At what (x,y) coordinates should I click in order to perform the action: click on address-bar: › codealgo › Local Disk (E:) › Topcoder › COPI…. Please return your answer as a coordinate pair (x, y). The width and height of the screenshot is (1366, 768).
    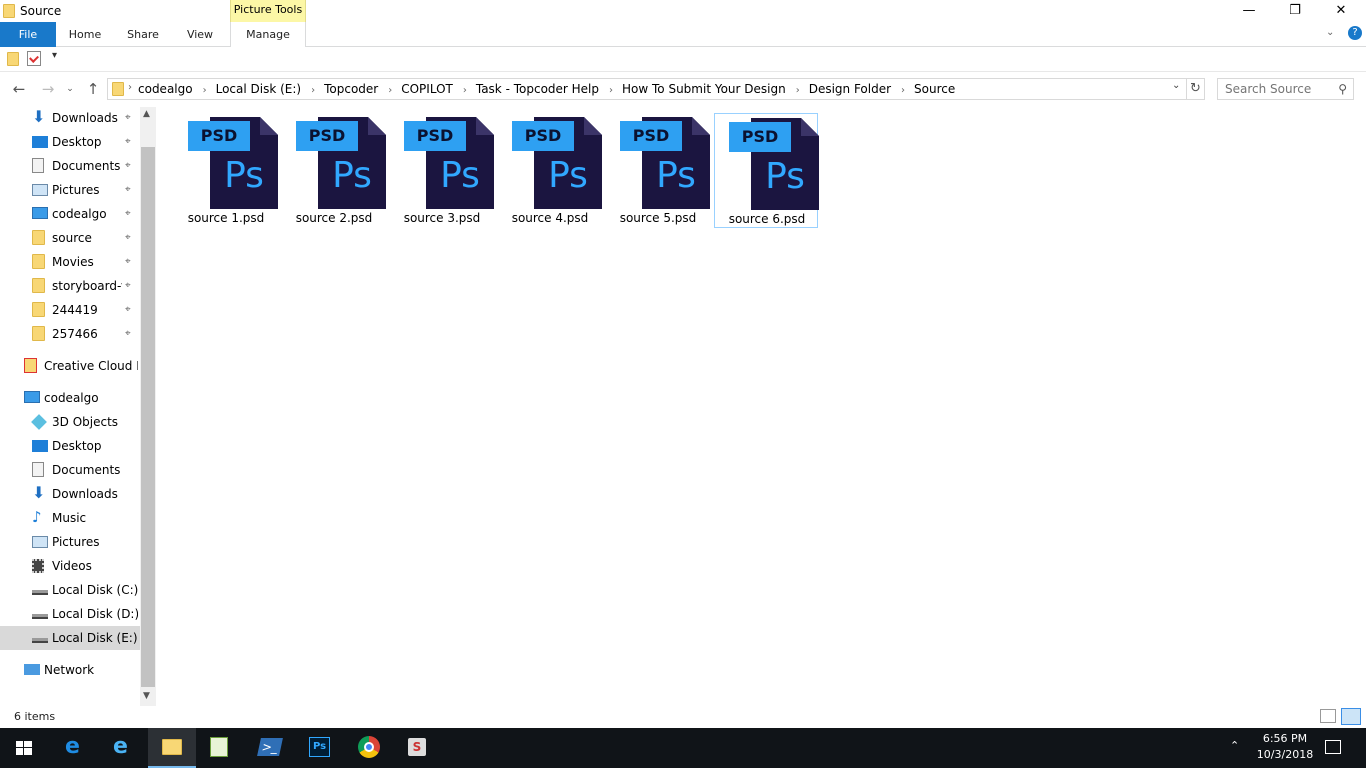
    Looking at the image, I should click on (647, 89).